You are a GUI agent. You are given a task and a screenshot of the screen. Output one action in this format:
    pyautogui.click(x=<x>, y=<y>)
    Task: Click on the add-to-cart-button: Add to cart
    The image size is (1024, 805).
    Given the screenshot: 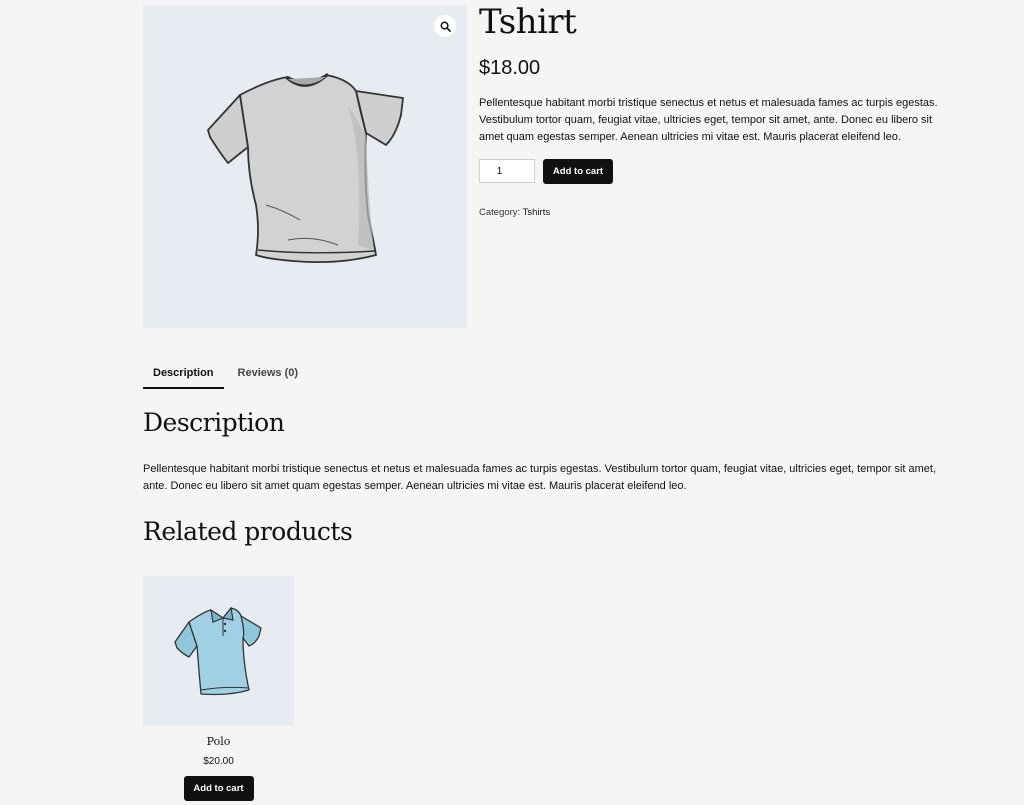 What is the action you would take?
    pyautogui.click(x=578, y=171)
    